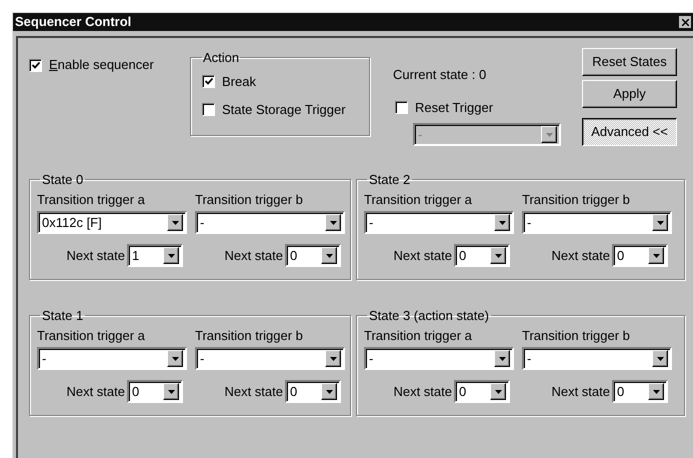  What do you see at coordinates (73, 22) in the screenshot?
I see `window-title: Sequencer Control` at bounding box center [73, 22].